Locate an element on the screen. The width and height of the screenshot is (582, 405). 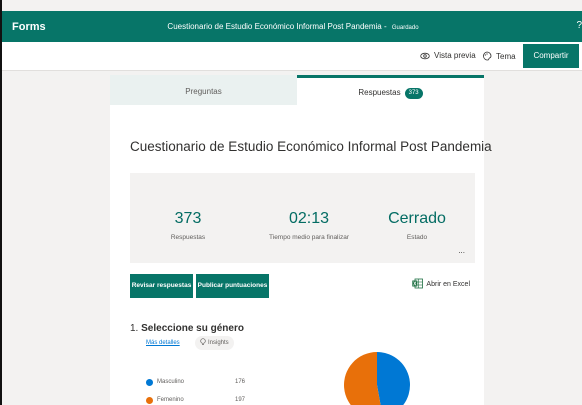
help-icon: ? is located at coordinates (579, 25).